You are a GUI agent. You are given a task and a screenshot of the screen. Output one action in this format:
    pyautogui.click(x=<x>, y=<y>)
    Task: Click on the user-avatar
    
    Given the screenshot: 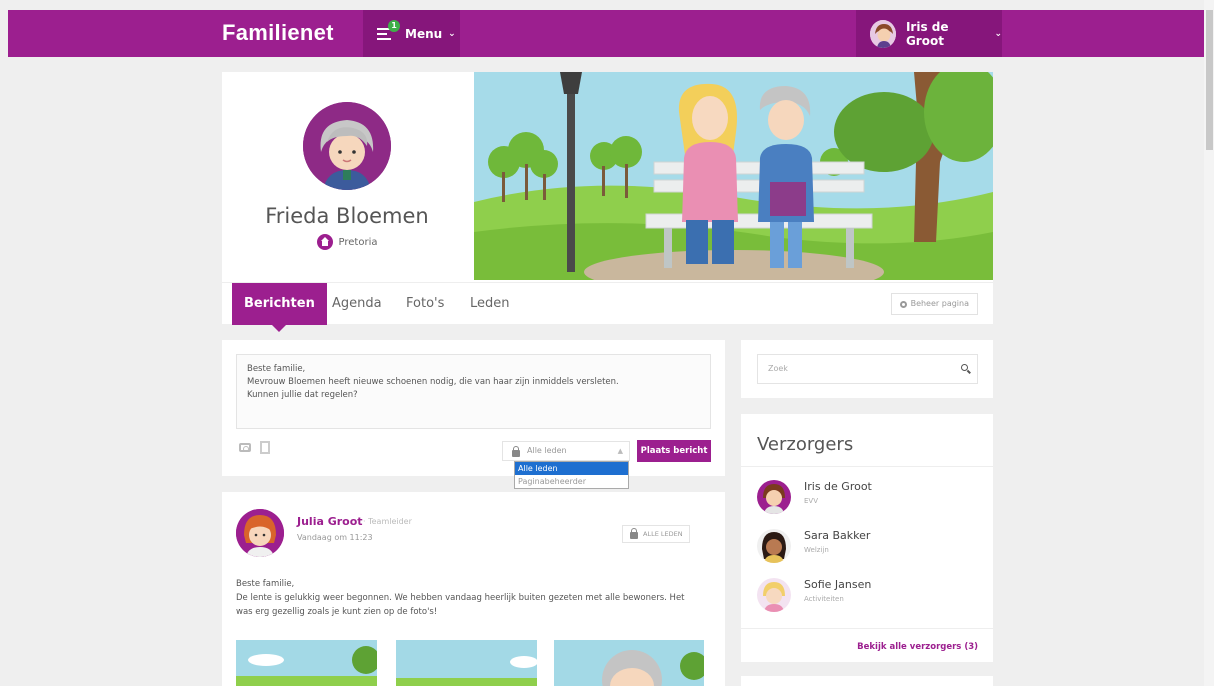 What is the action you would take?
    pyautogui.click(x=883, y=33)
    